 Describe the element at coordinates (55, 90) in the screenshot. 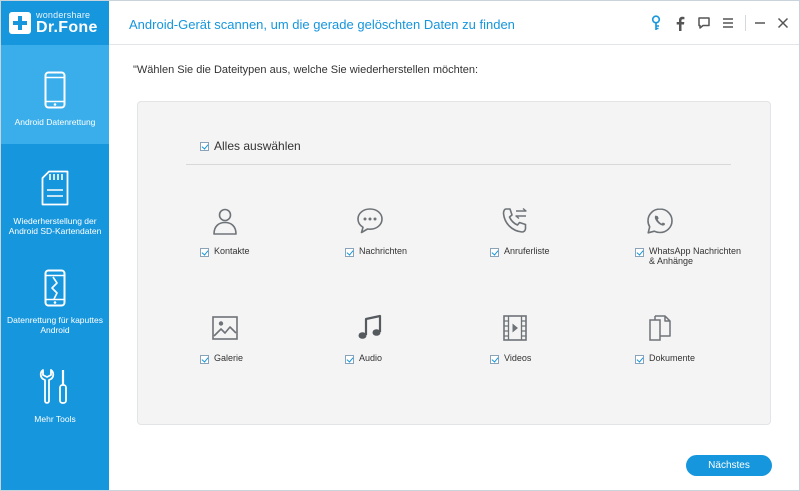

I see `phone-icon` at that location.